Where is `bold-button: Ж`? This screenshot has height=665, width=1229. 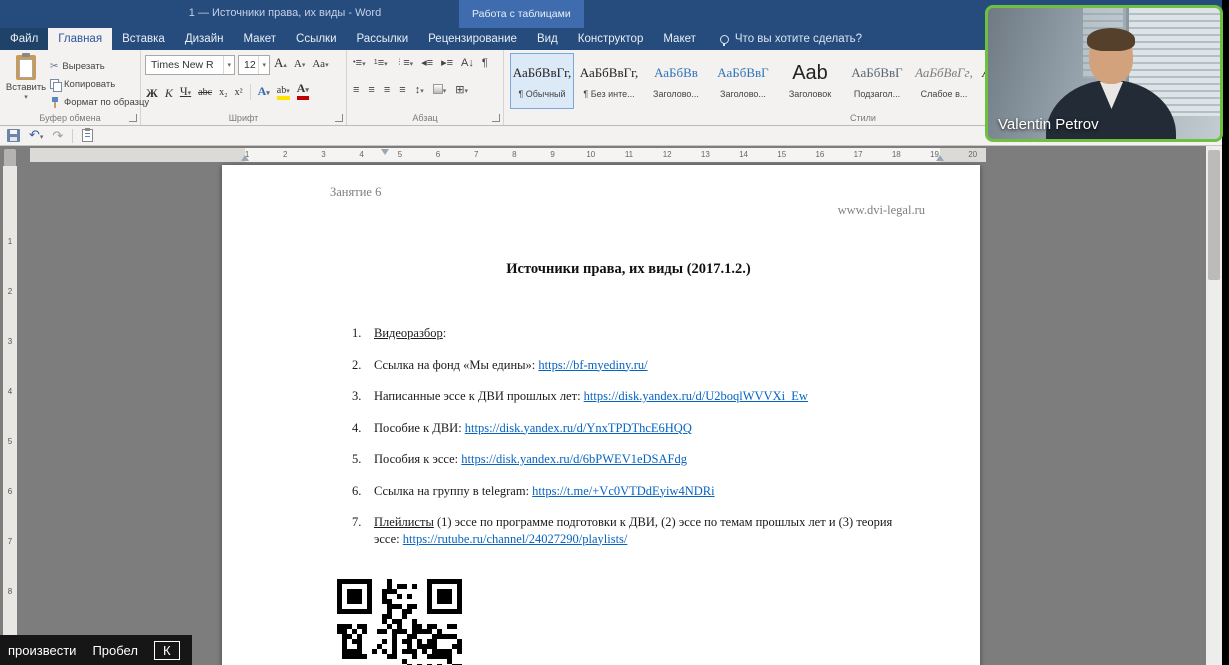
bold-button: Ж is located at coordinates (152, 93).